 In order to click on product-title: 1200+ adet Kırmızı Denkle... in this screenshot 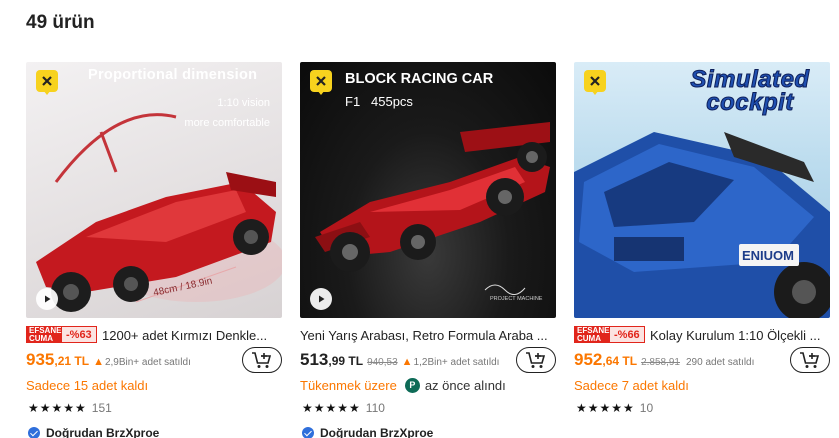, I will do `click(192, 335)`.